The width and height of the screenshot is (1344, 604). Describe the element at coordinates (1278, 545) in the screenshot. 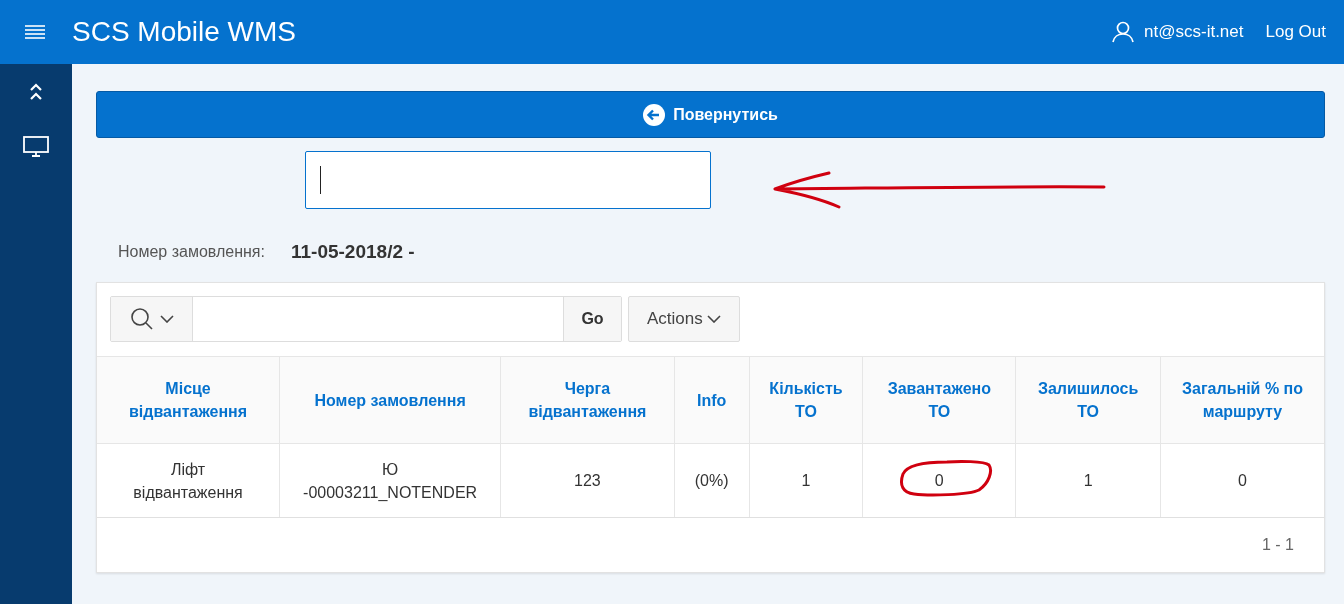

I see `pagination-text: 1 - 1` at that location.